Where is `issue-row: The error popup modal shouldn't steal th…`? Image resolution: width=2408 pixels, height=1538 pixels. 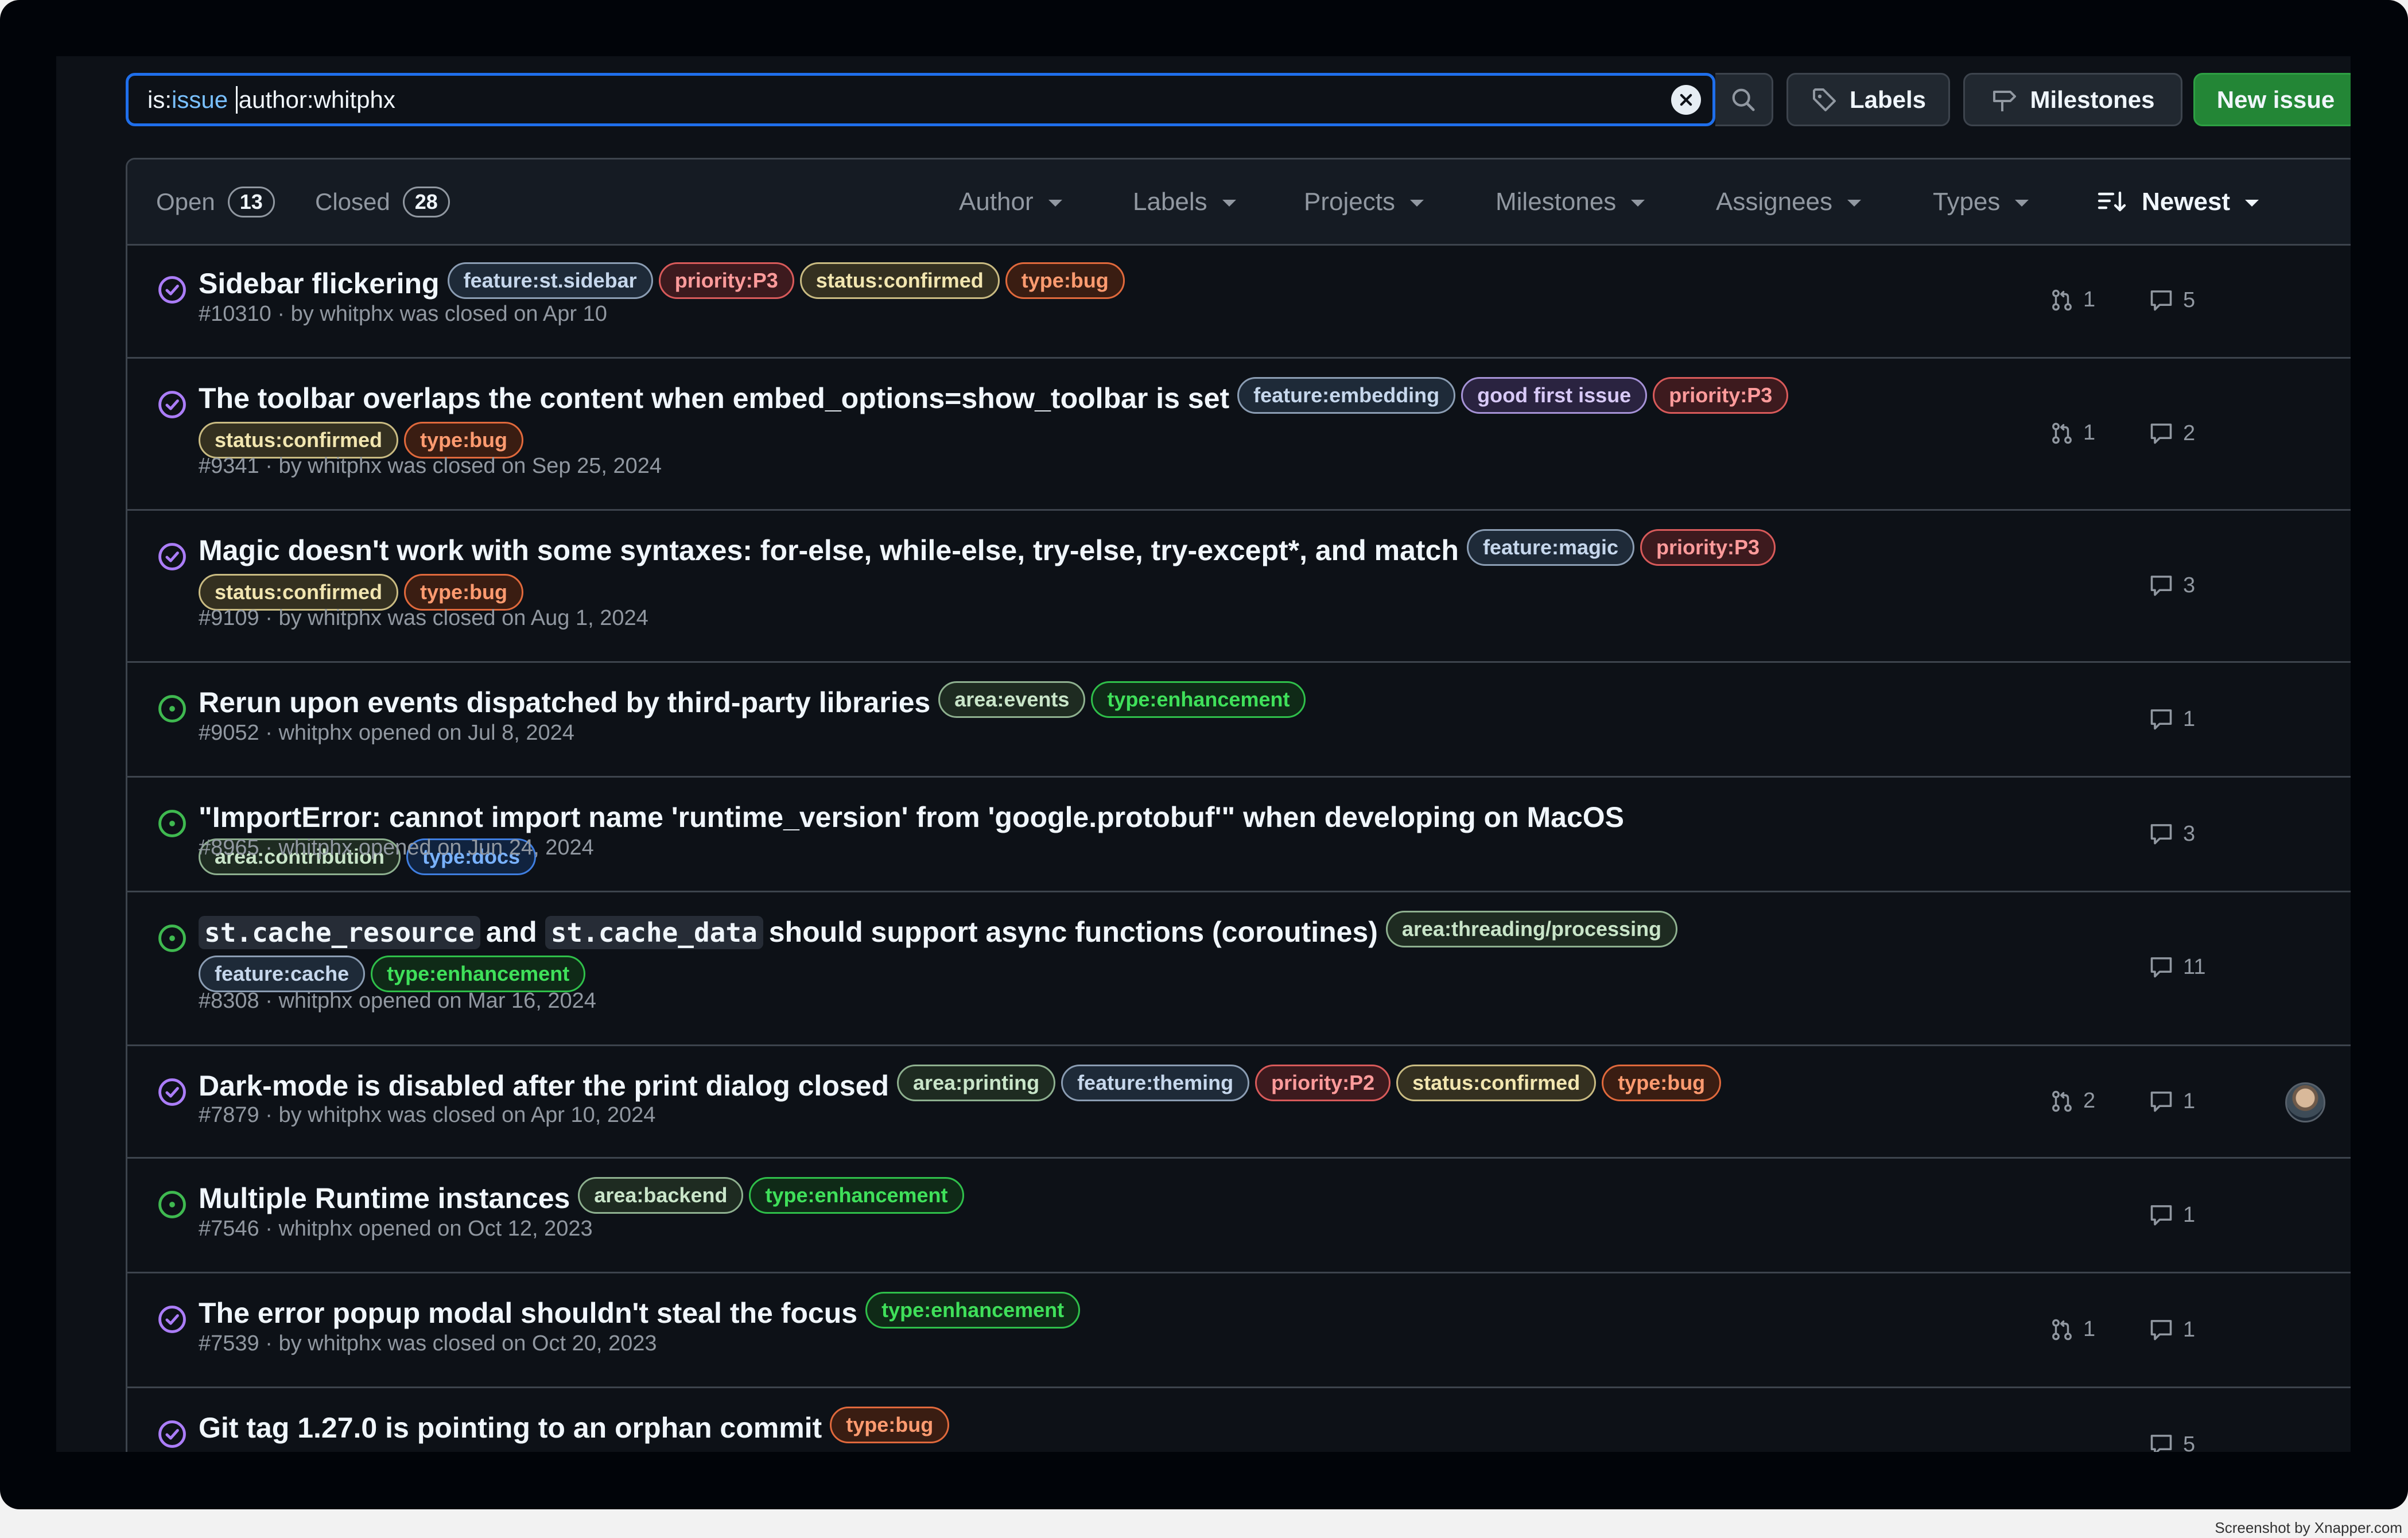 issue-row: The error popup modal shouldn't steal th… is located at coordinates (1239, 1330).